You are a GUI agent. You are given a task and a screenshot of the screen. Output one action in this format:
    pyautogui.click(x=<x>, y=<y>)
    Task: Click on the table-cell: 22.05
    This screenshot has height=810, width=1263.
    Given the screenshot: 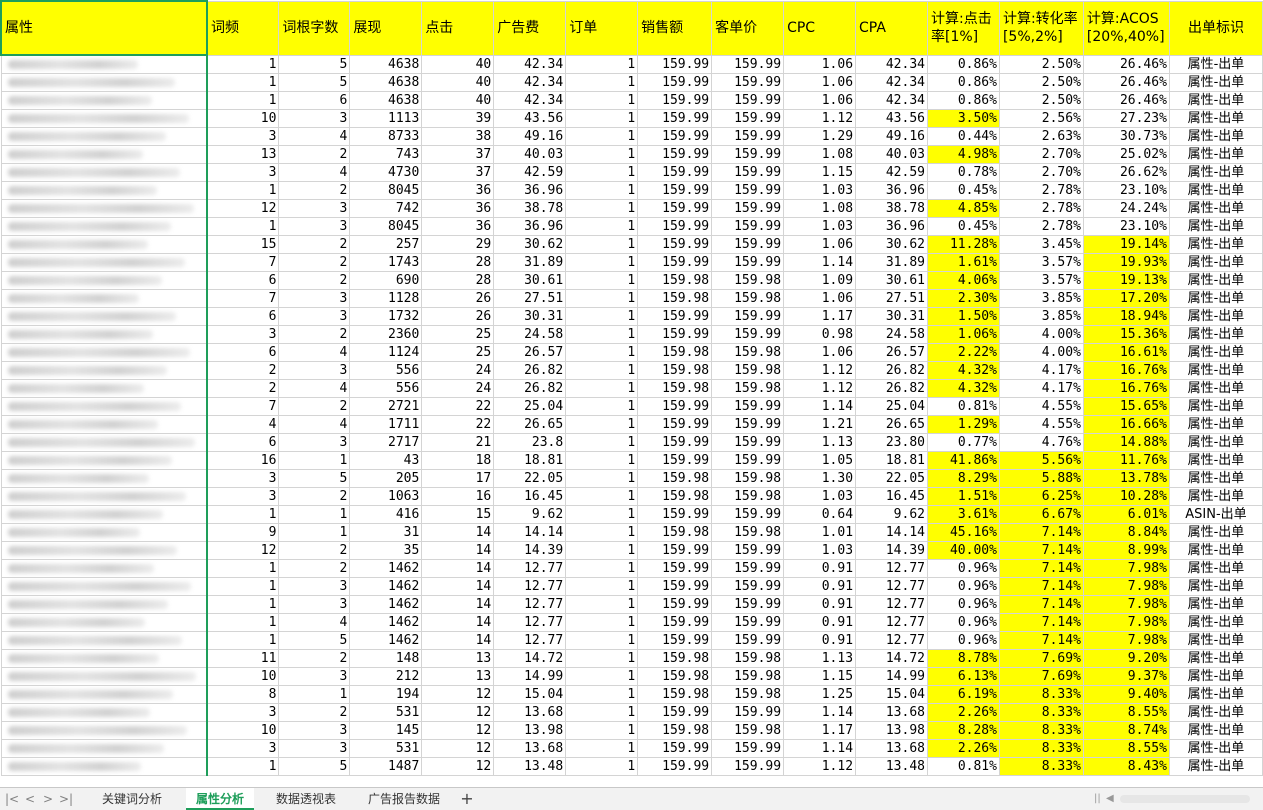 What is the action you would take?
    pyautogui.click(x=891, y=478)
    